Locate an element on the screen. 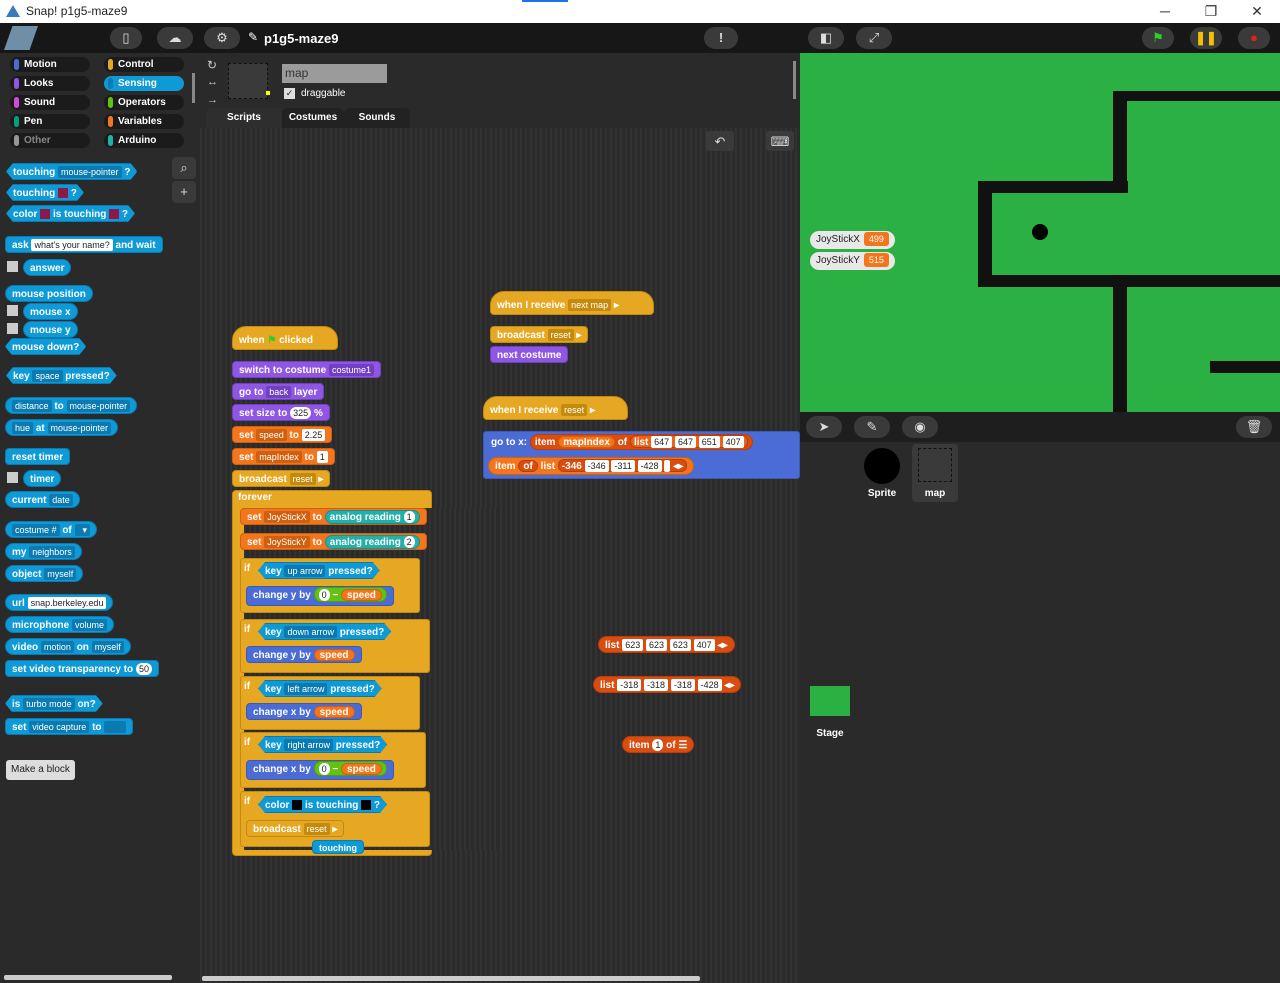 This screenshot has height=983, width=1280. set-video-transparency-block: set video transparency to 50 is located at coordinates (82, 668).